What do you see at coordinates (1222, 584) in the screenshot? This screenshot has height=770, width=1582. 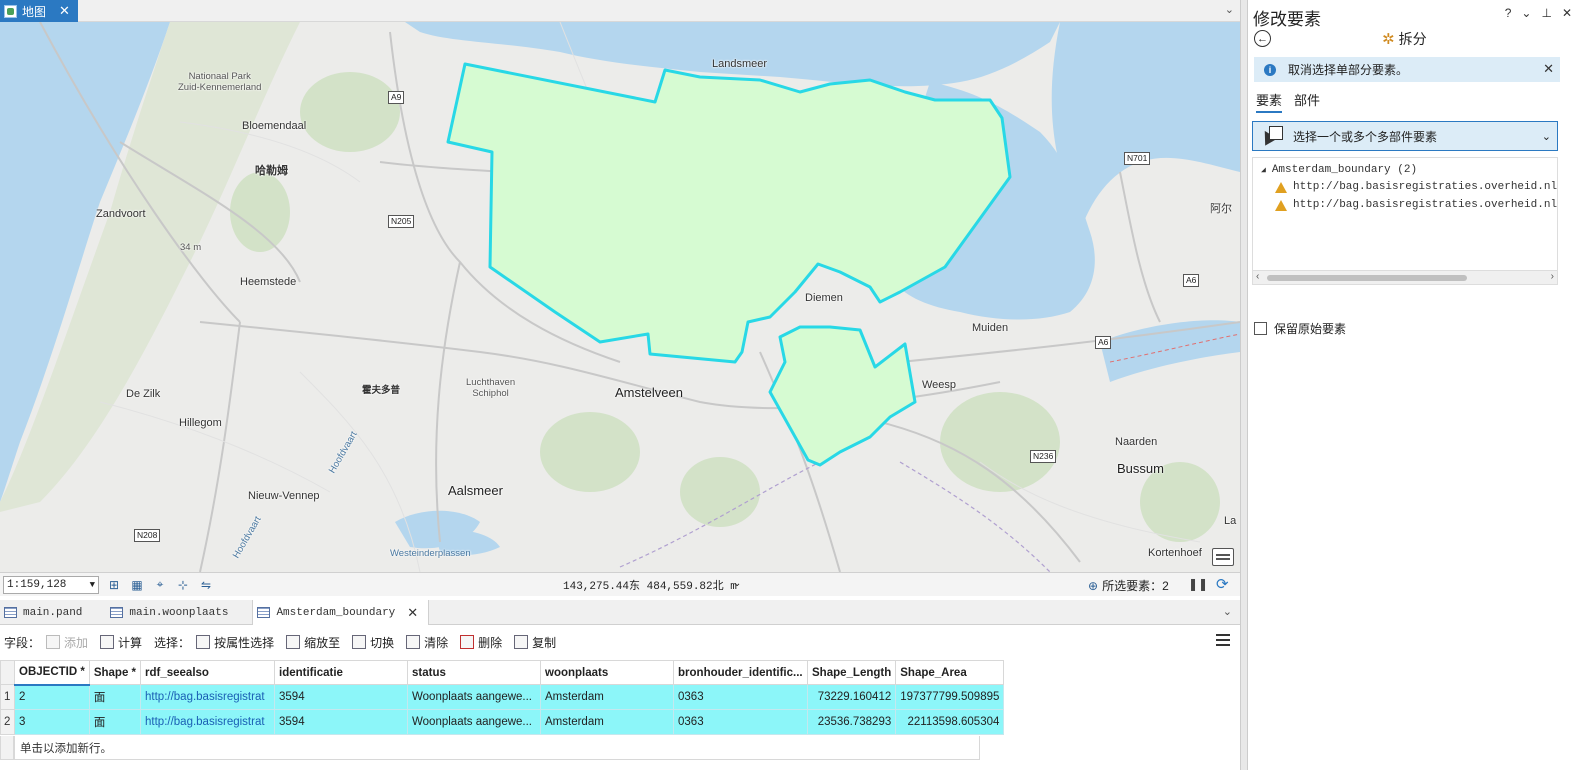 I see `refresh-icon: ⟳` at bounding box center [1222, 584].